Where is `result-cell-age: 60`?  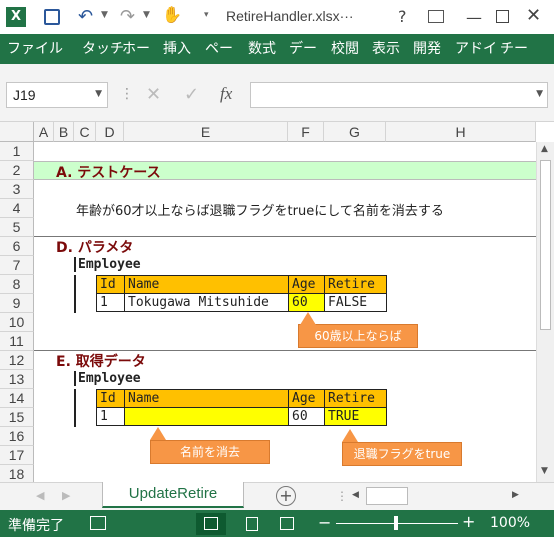
result-cell-age: 60 is located at coordinates (306, 416).